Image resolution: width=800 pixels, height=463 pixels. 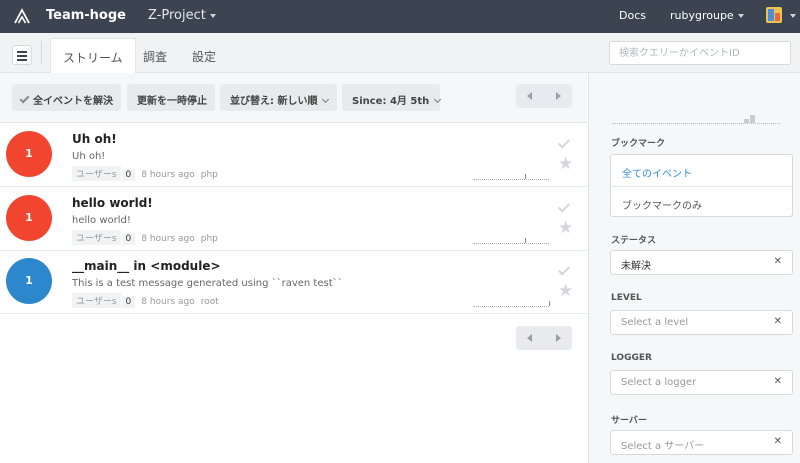 What do you see at coordinates (701, 170) in the screenshot?
I see `filter-all-events: 全てのイベント` at bounding box center [701, 170].